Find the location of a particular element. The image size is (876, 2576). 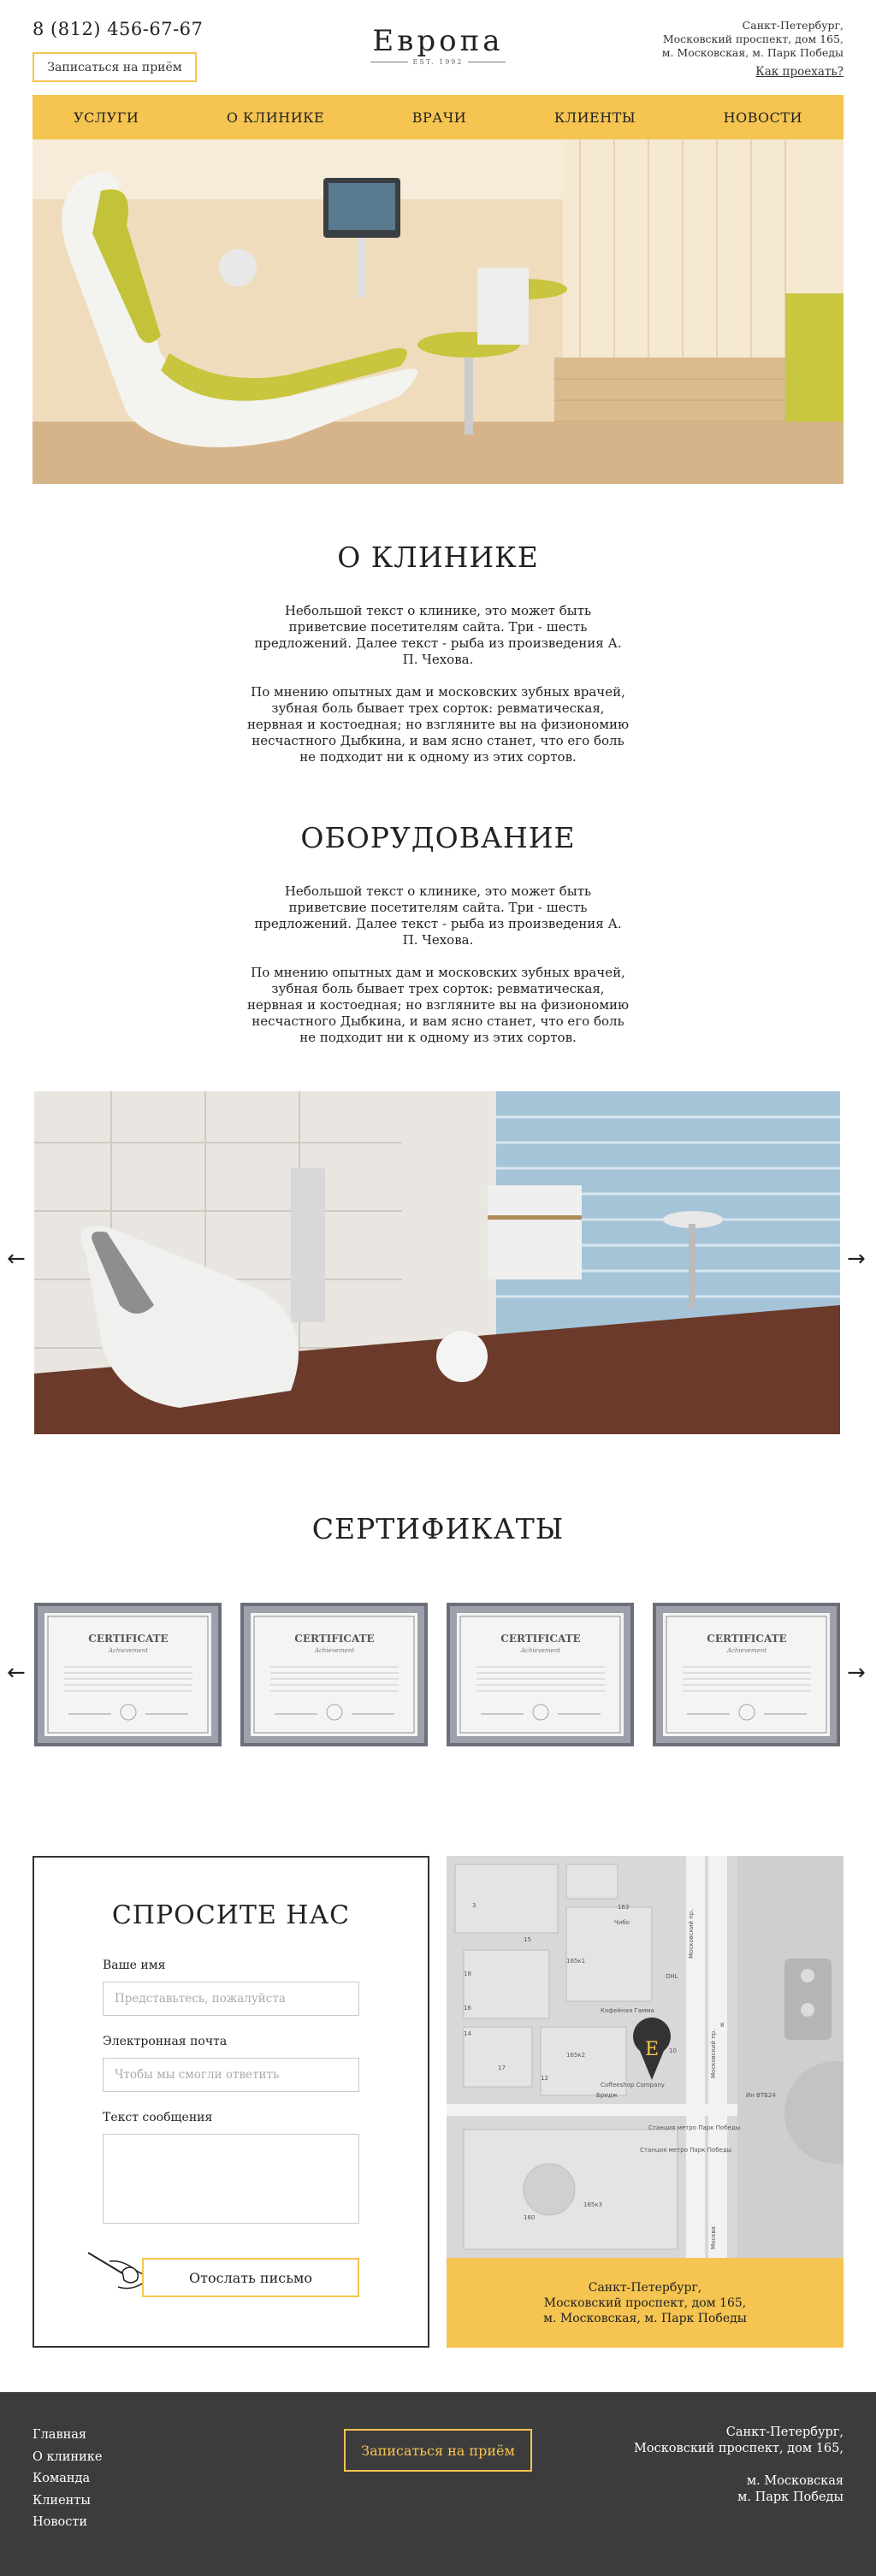

map-house-number: 165к1 is located at coordinates (575, 1961).